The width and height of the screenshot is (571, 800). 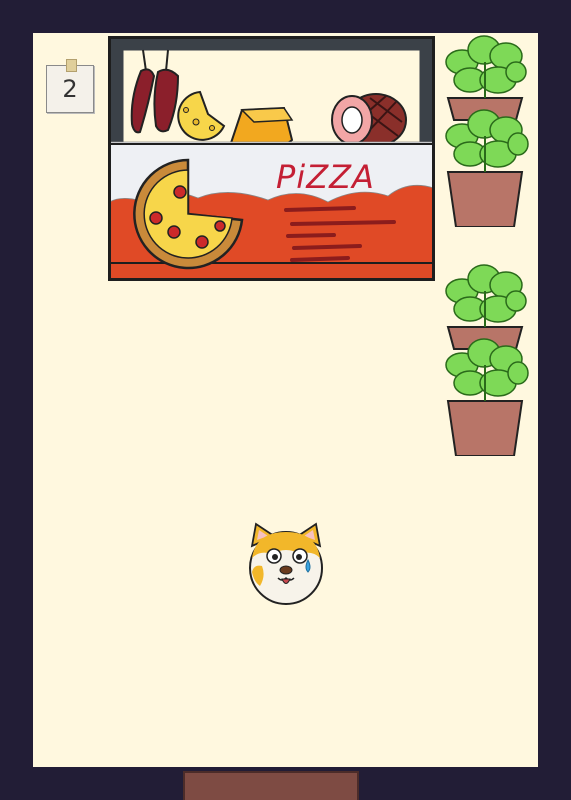 What do you see at coordinates (325, 177) in the screenshot?
I see `shop-sign-text: PiZZA` at bounding box center [325, 177].